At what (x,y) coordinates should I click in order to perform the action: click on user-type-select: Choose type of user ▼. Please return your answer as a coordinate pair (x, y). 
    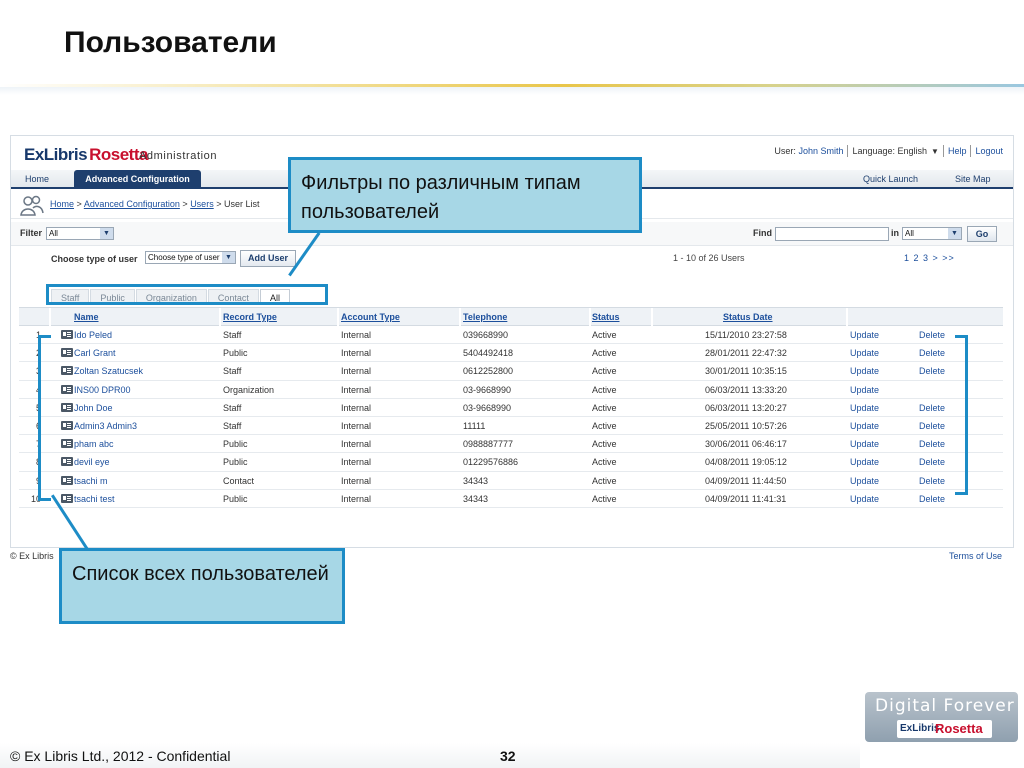
    Looking at the image, I should click on (190, 257).